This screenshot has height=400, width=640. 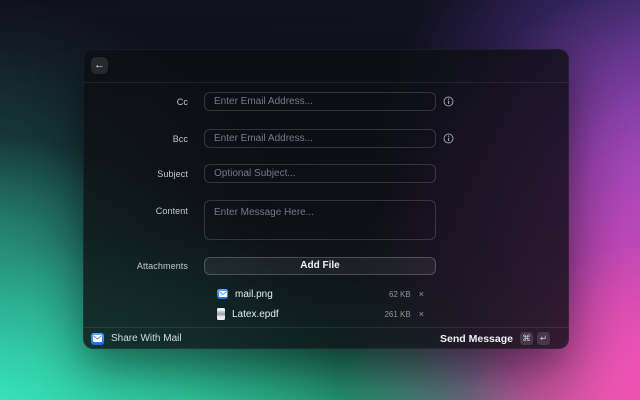 I want to click on add-file-button: Add File, so click(x=320, y=266).